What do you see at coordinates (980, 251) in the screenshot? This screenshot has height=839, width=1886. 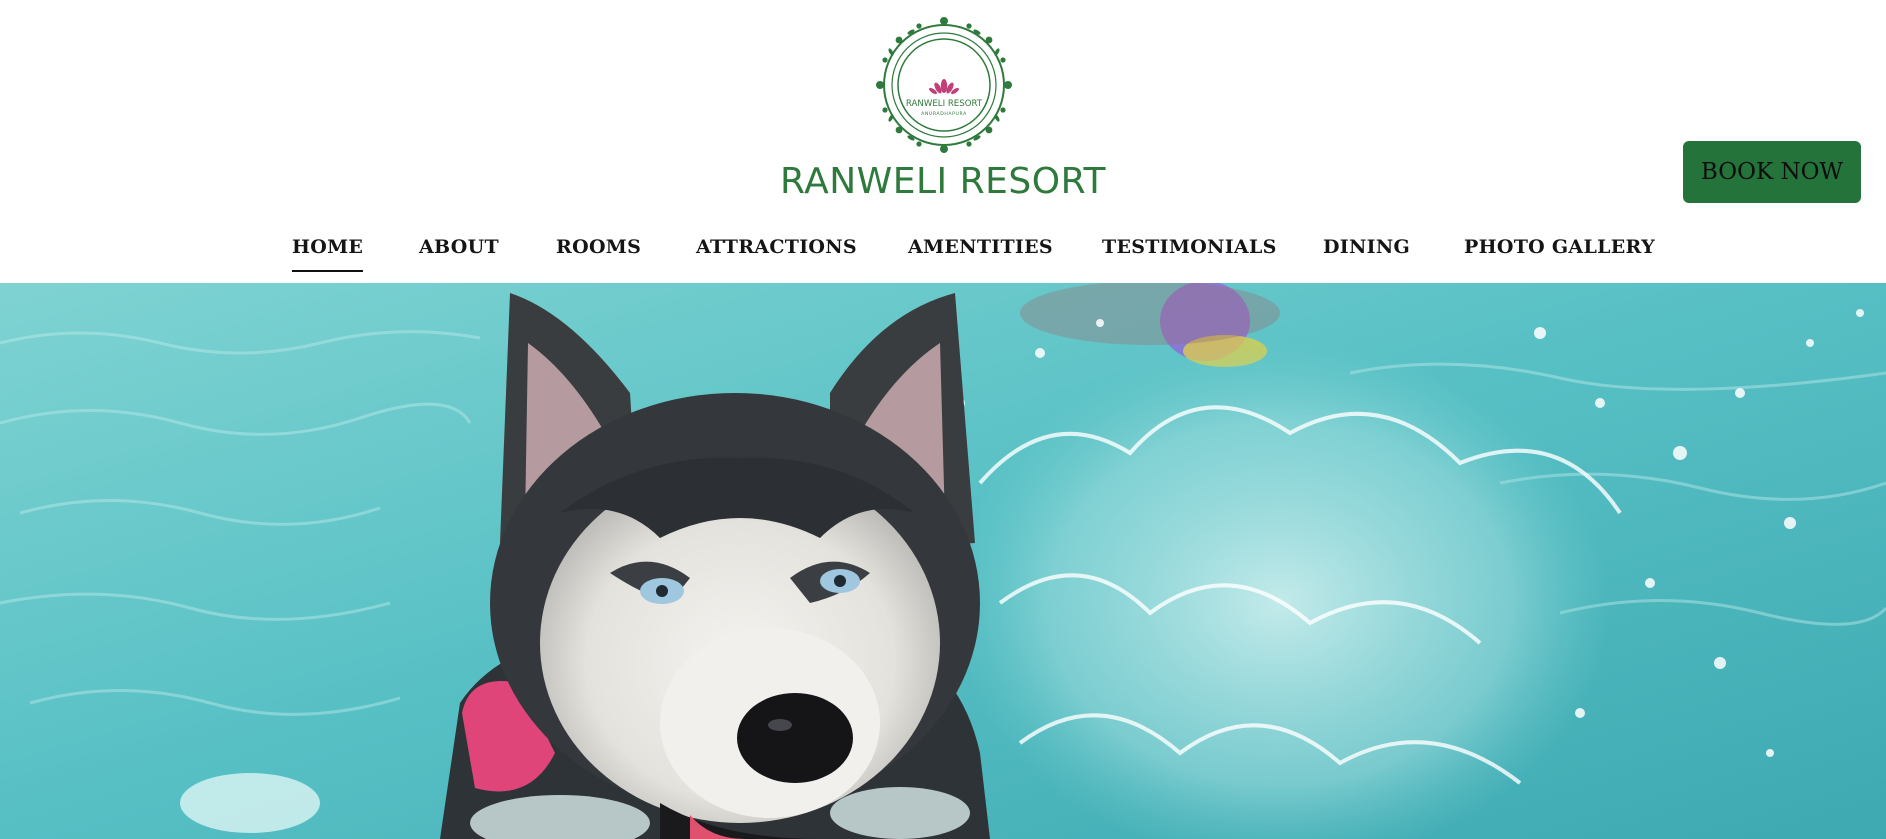 I see `nav-item-amentities: AMENTITIES` at bounding box center [980, 251].